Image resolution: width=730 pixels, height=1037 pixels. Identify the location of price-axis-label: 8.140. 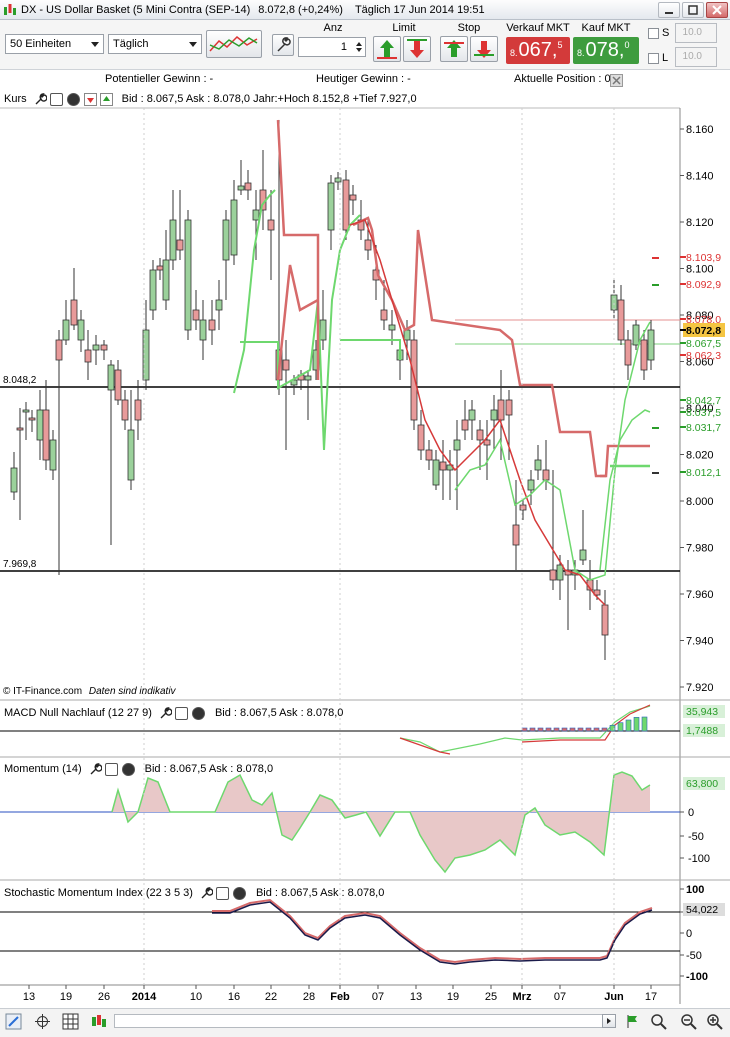
(700, 177).